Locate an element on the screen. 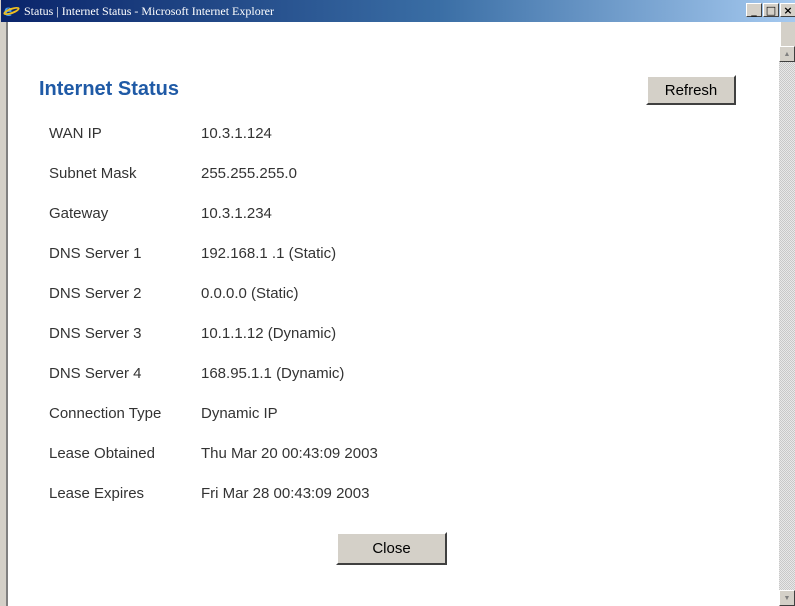 The width and height of the screenshot is (795, 606). row-value: 10.3.1.124 is located at coordinates (236, 133).